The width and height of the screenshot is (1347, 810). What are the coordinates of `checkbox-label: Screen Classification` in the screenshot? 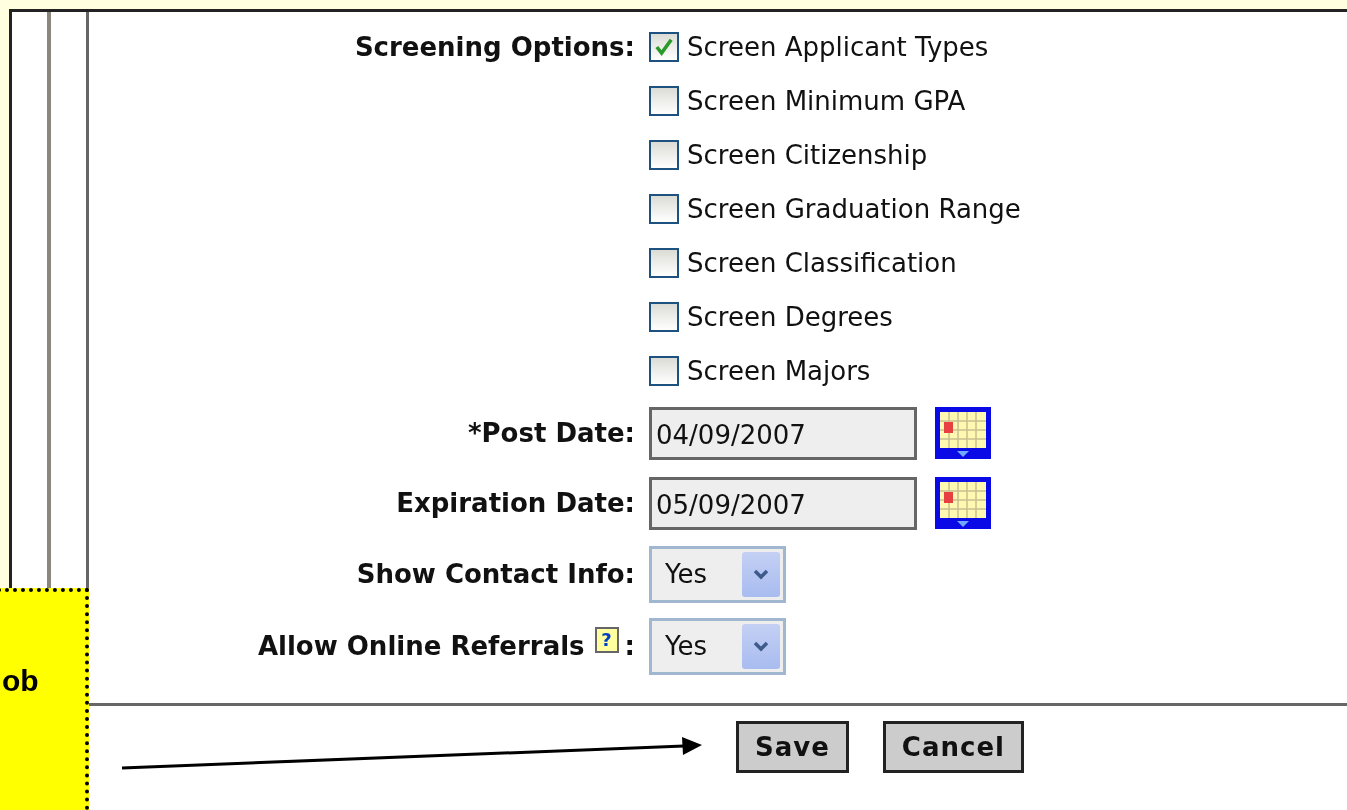 It's located at (822, 263).